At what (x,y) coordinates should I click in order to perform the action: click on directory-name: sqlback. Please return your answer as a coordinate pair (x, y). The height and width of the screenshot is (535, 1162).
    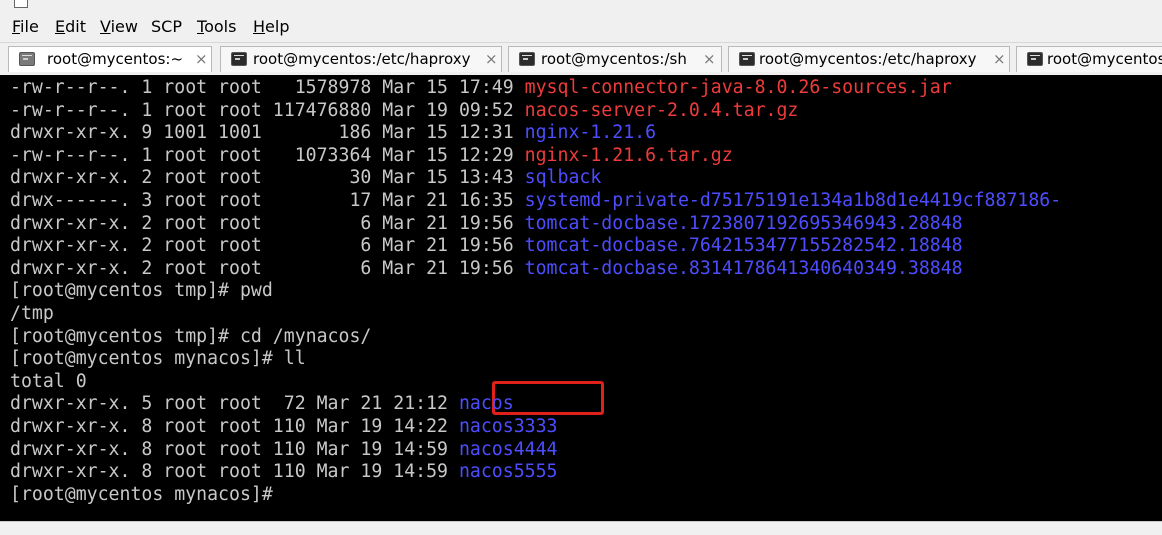
    Looking at the image, I should click on (563, 178).